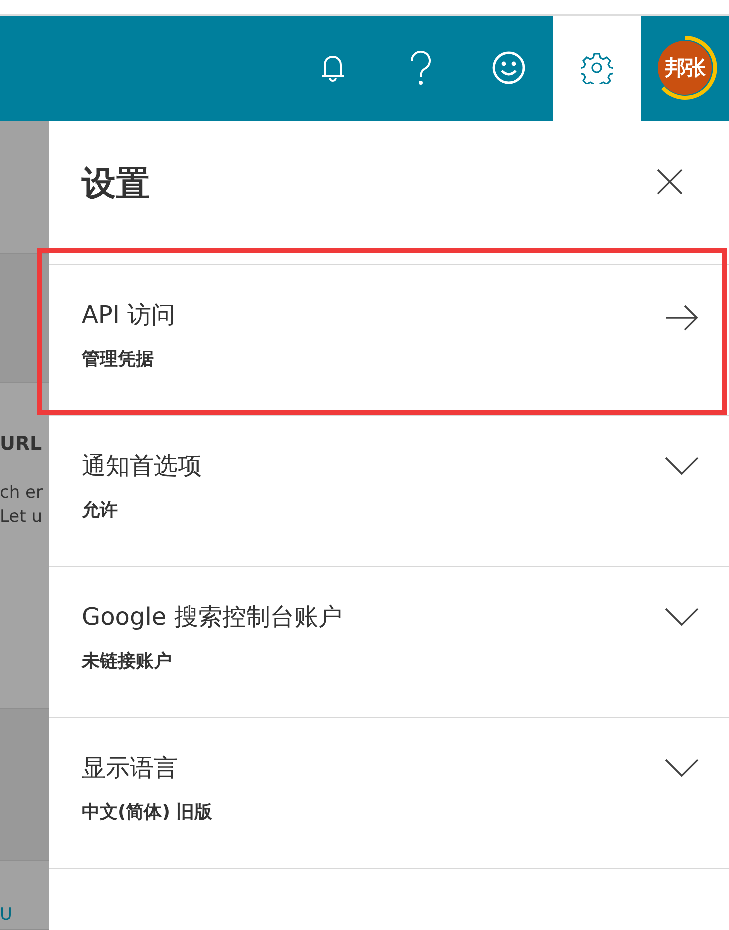  I want to click on smiley-icon, so click(509, 68).